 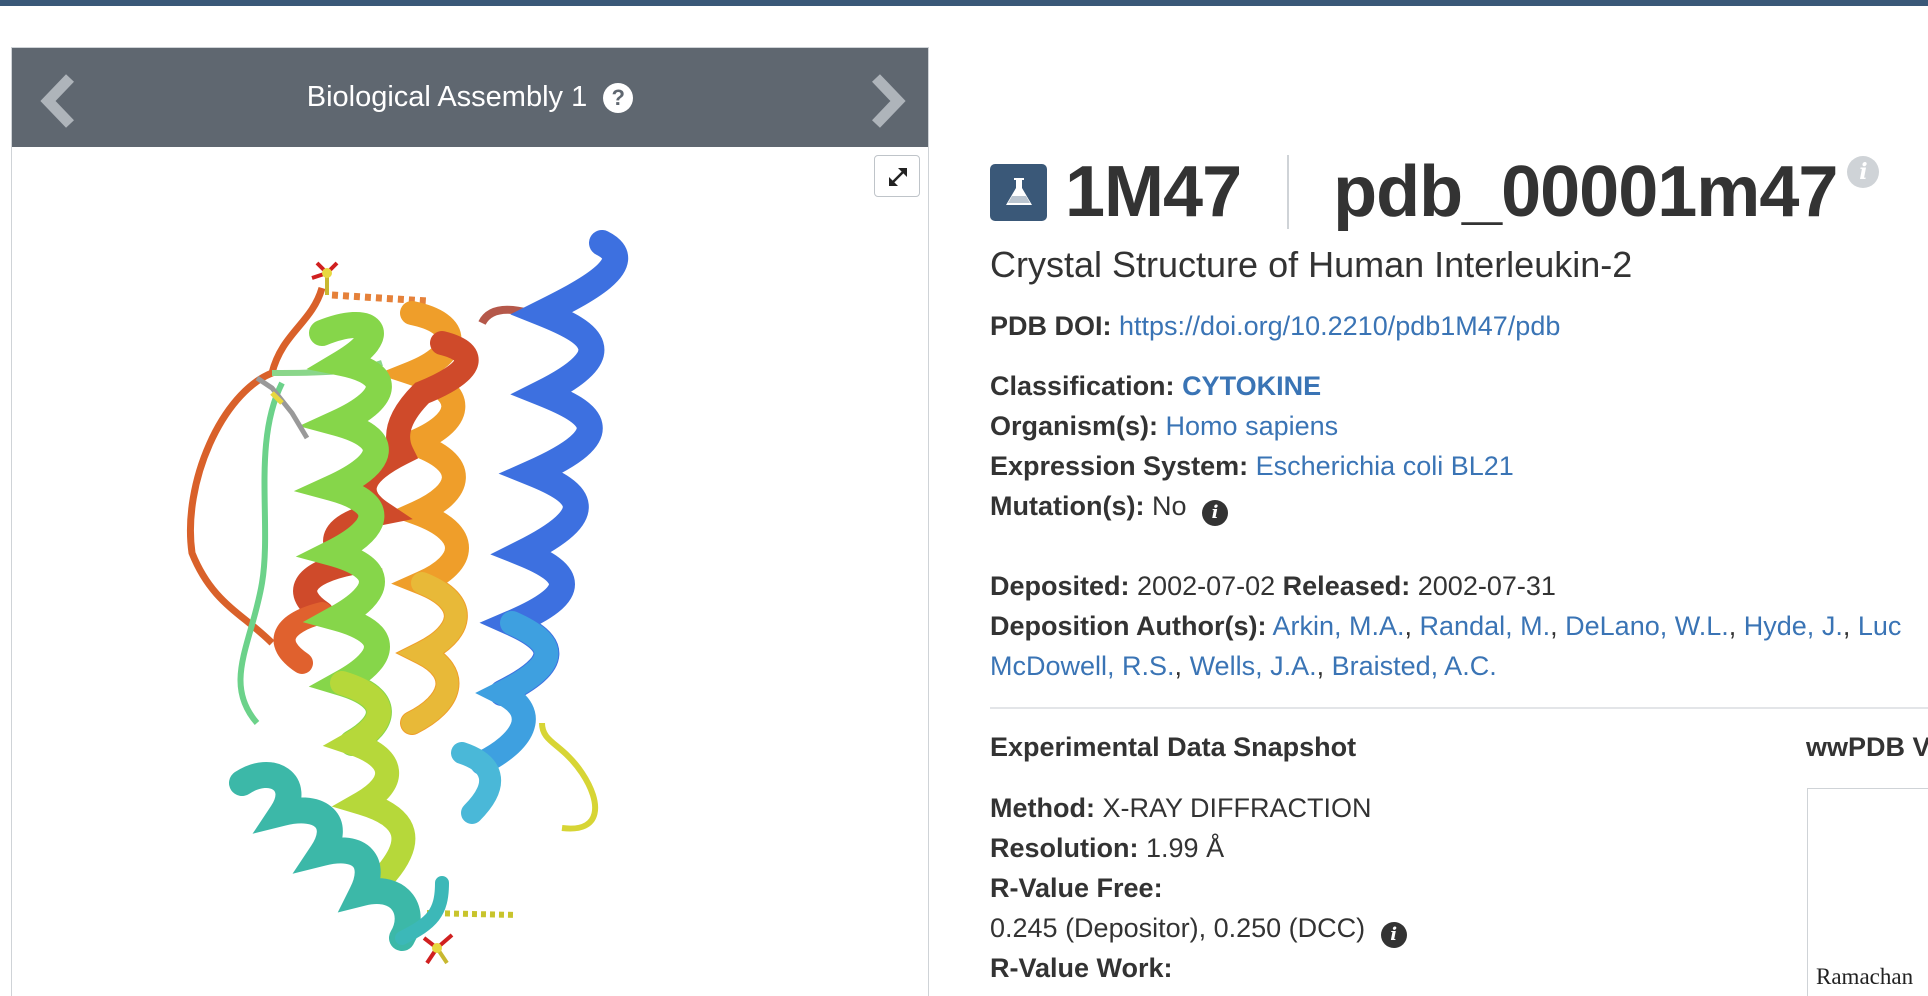 What do you see at coordinates (1206, 586) in the screenshot?
I see `deposited-date: 2002-07-02` at bounding box center [1206, 586].